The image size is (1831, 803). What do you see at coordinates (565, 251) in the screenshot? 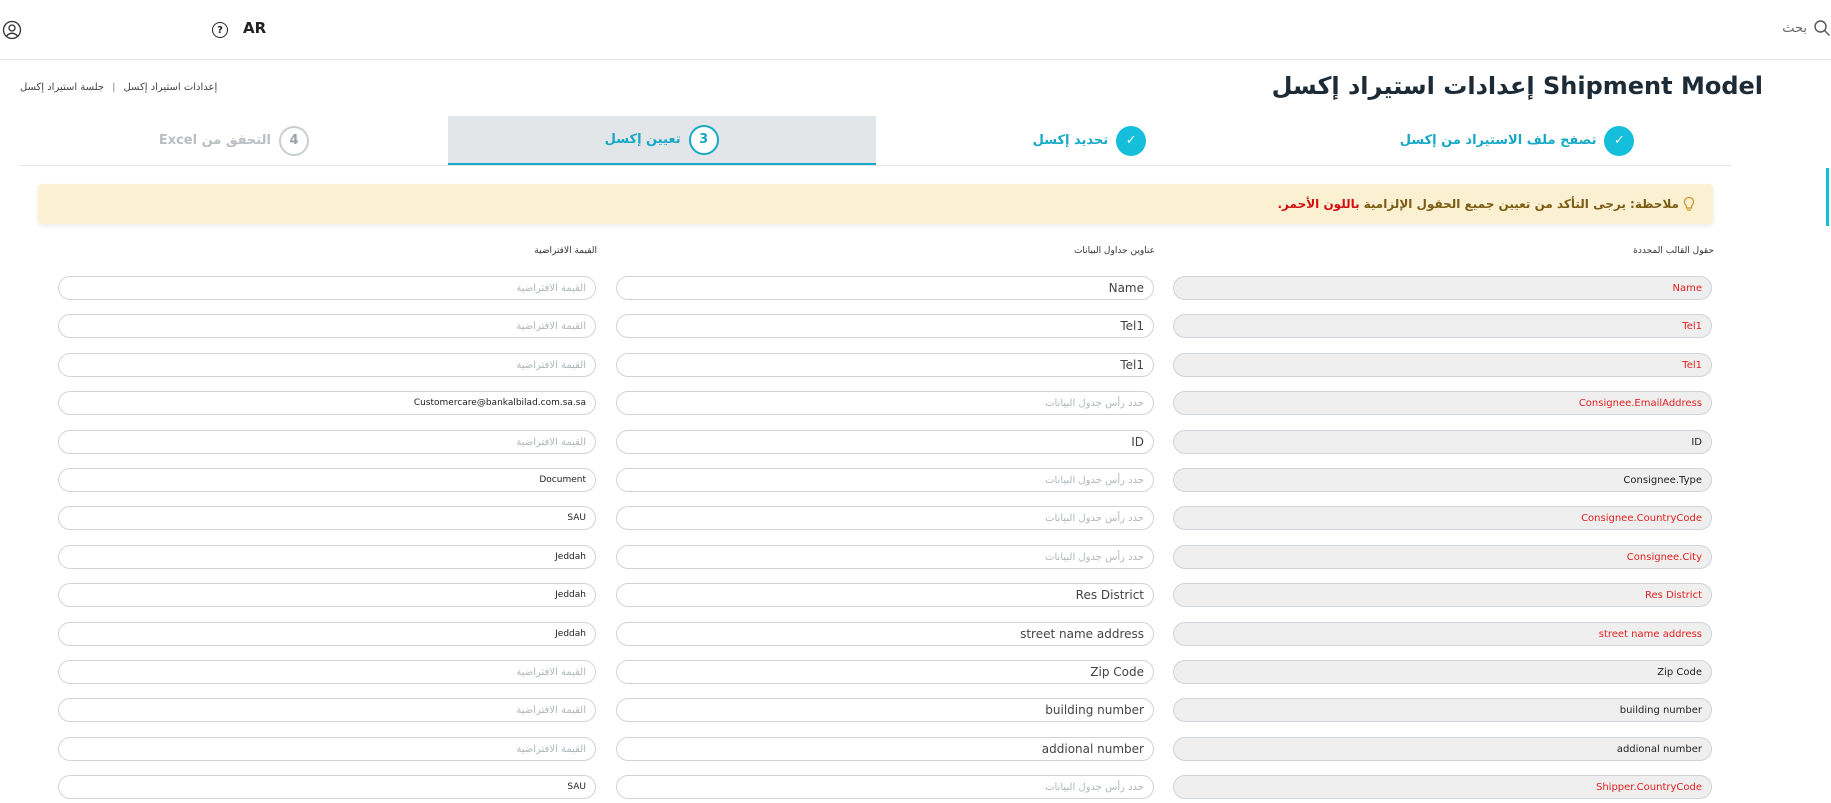
I see `column-header-default: القيمة الافتراضية` at bounding box center [565, 251].